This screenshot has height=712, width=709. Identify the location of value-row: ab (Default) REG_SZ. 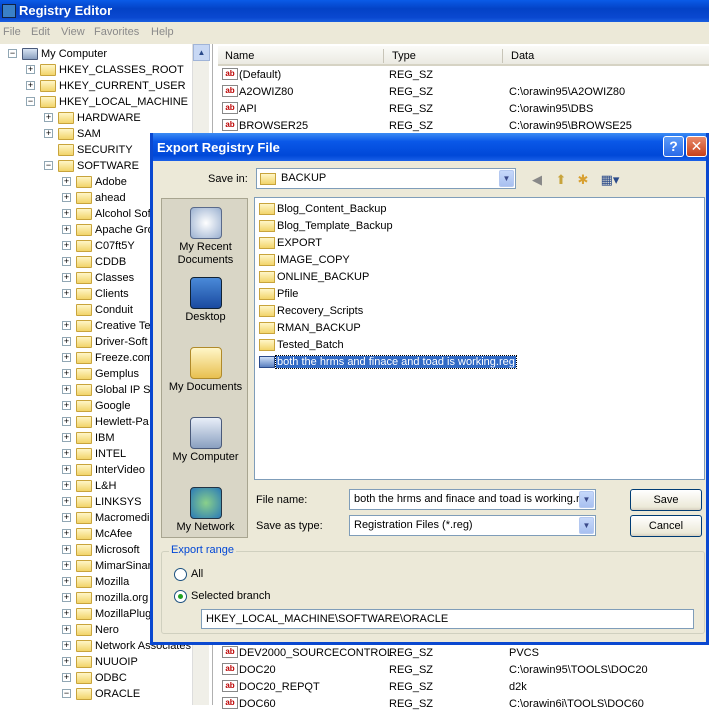
(463, 74).